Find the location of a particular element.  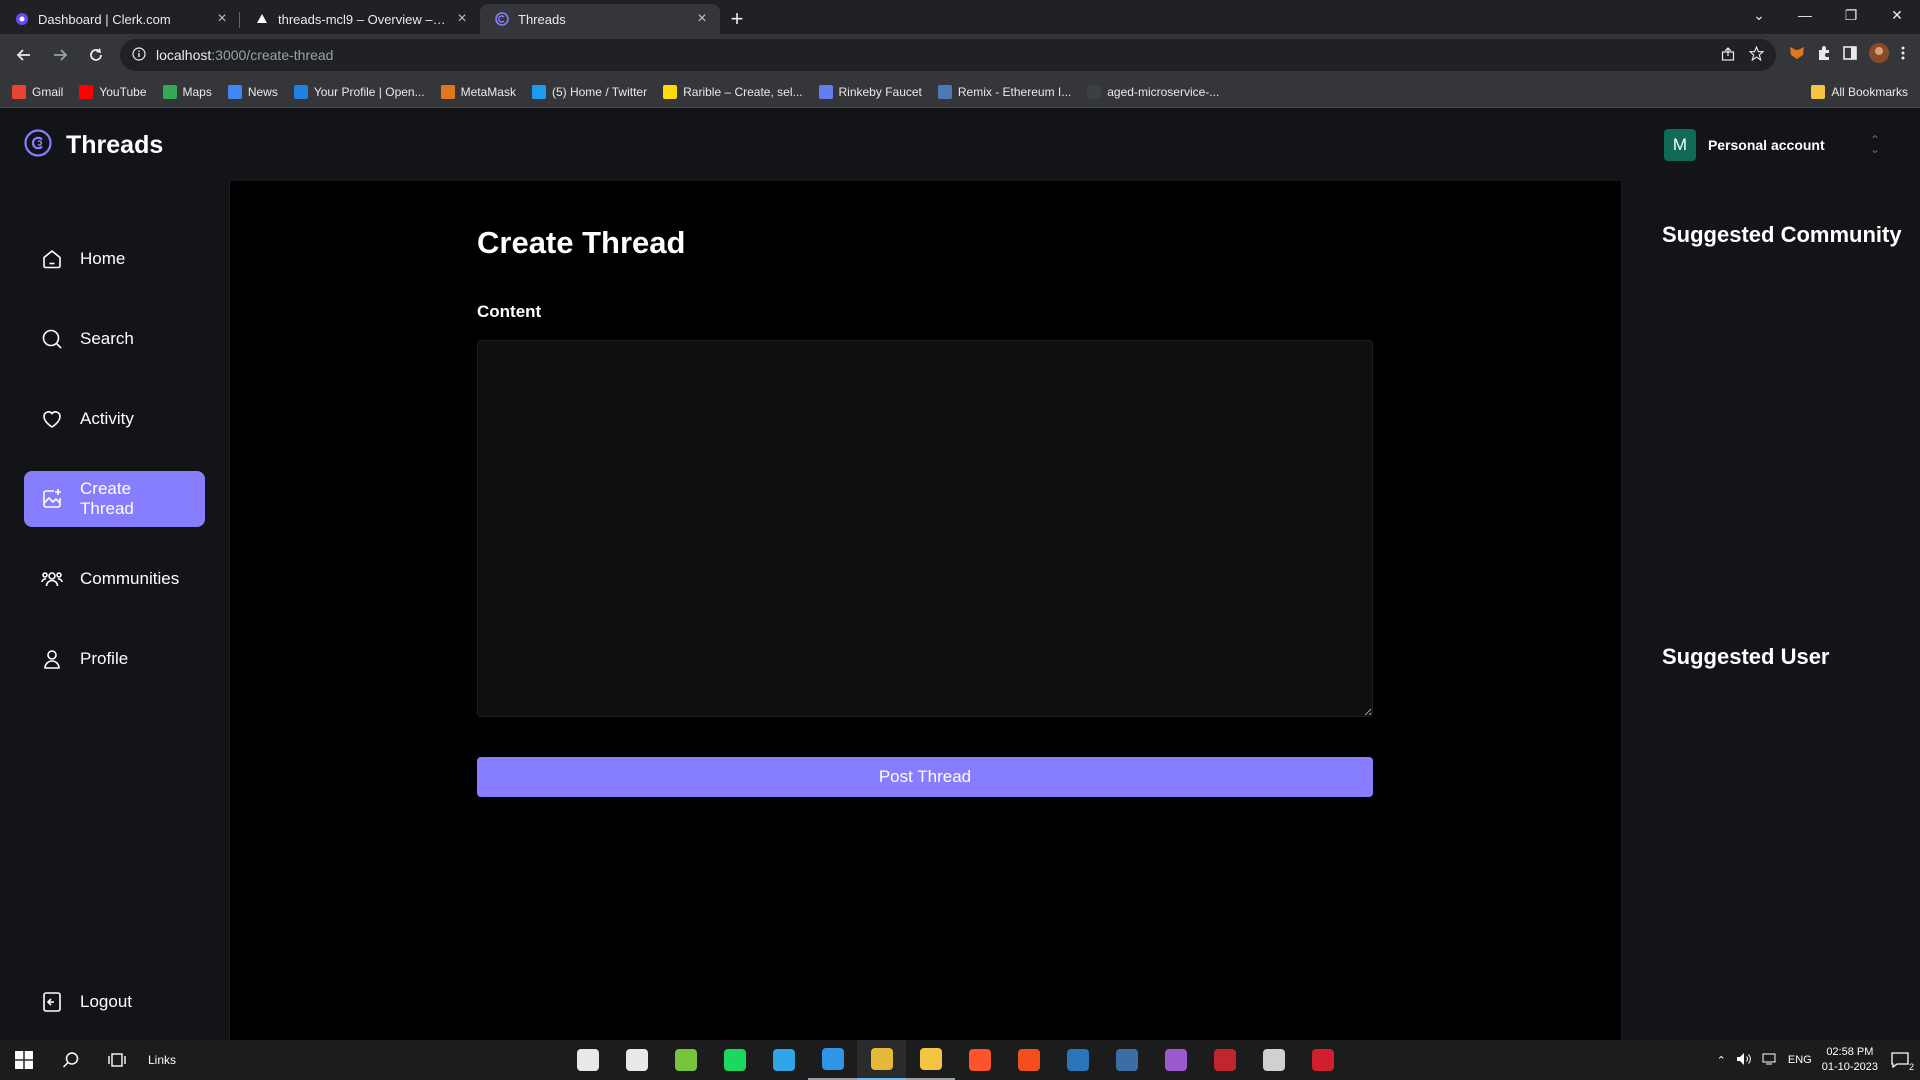

bookmark-item: Gmail is located at coordinates (37, 91).